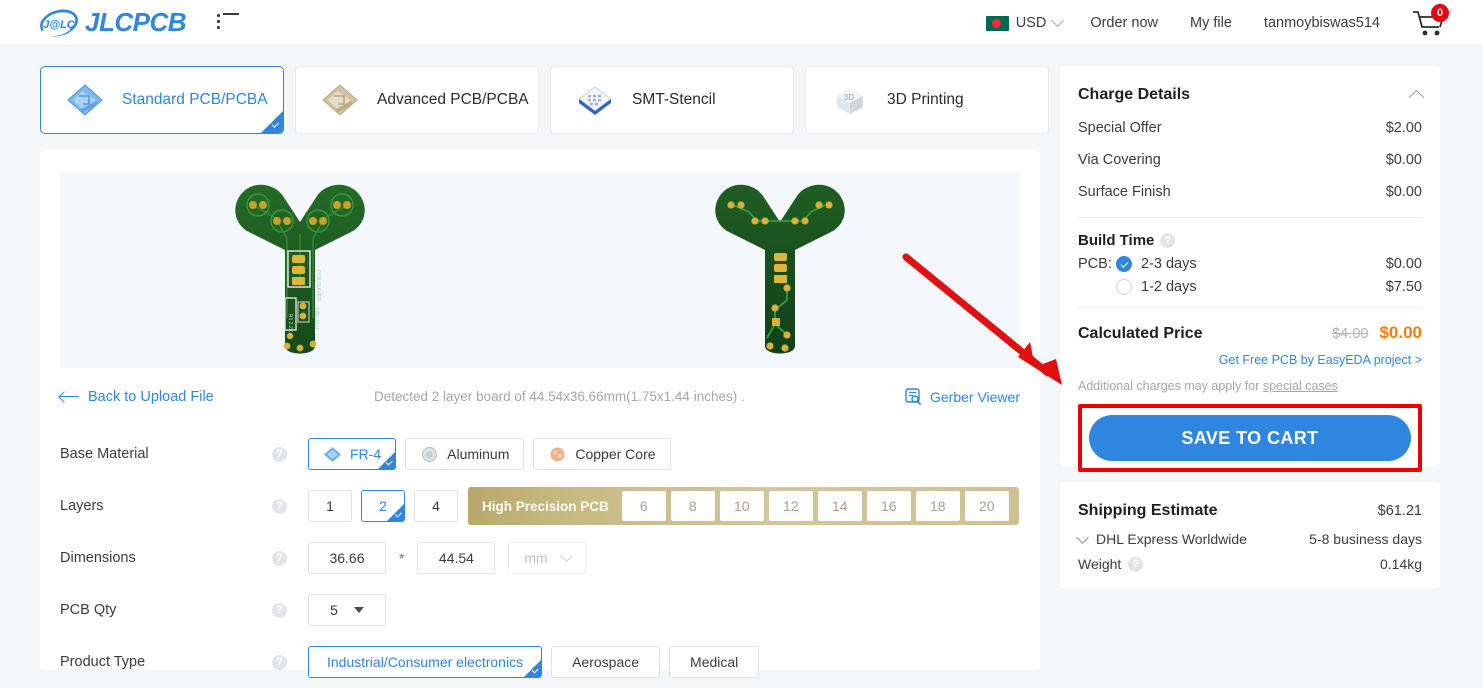 The image size is (1483, 688). I want to click on cart-count-badge: 0, so click(1440, 13).